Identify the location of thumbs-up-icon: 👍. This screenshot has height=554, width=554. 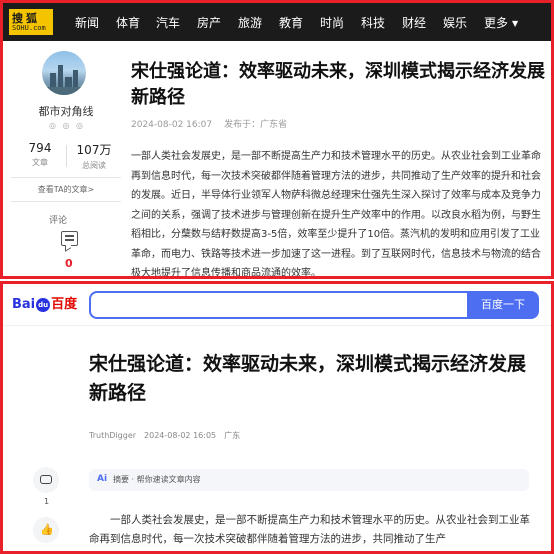
(47, 529).